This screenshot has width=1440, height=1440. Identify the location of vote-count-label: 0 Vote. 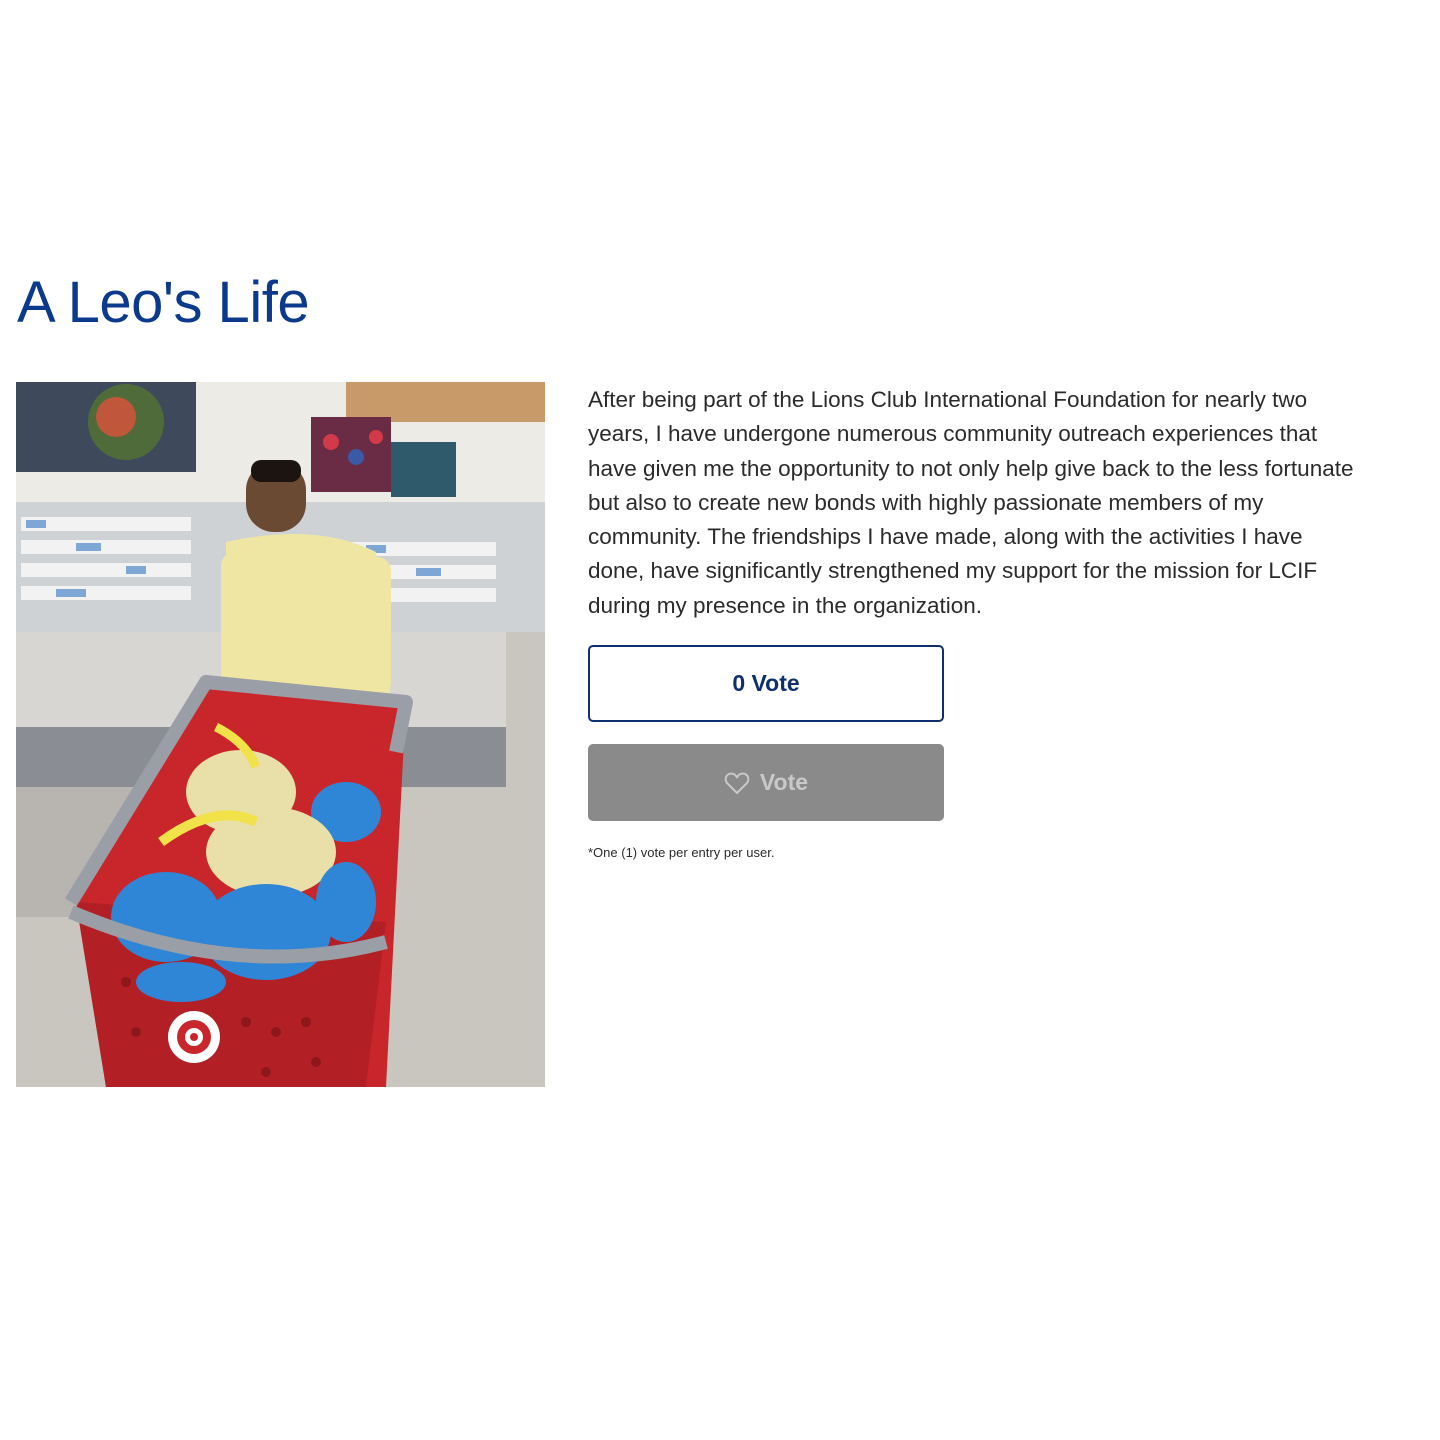
(766, 683).